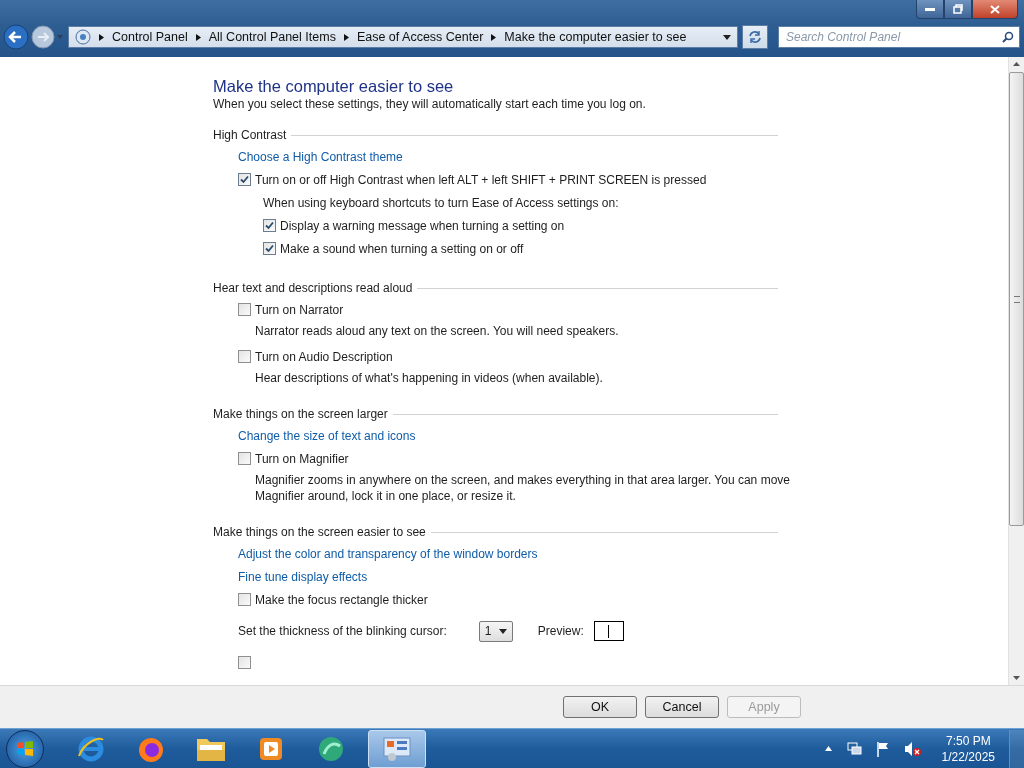 The width and height of the screenshot is (1024, 768). Describe the element at coordinates (397, 748) in the screenshot. I see `control-panel-taskbar-icon` at that location.